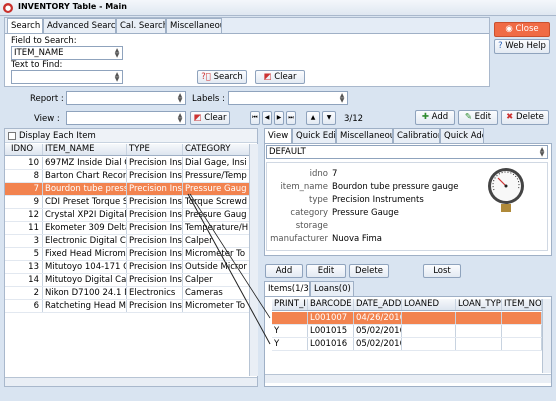 This screenshot has width=556, height=401. Describe the element at coordinates (284, 271) in the screenshot. I see `item-add-button: Add` at that location.